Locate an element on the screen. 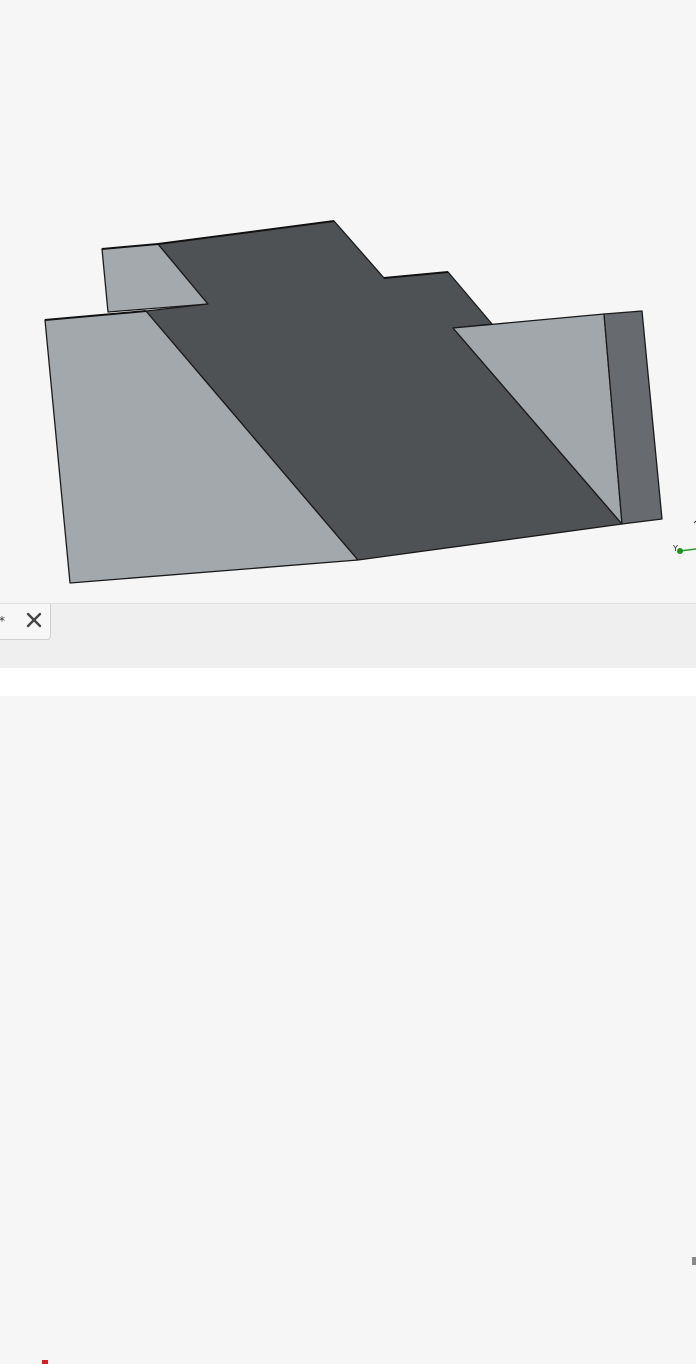 This screenshot has width=696, height=1364. close-icon is located at coordinates (34, 620).